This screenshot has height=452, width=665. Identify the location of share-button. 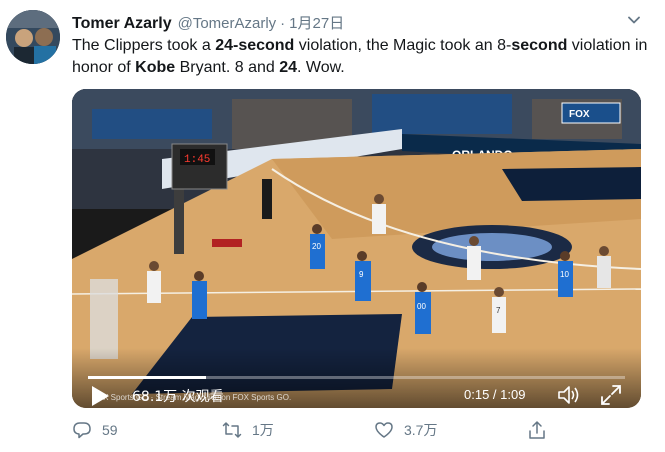
(537, 430).